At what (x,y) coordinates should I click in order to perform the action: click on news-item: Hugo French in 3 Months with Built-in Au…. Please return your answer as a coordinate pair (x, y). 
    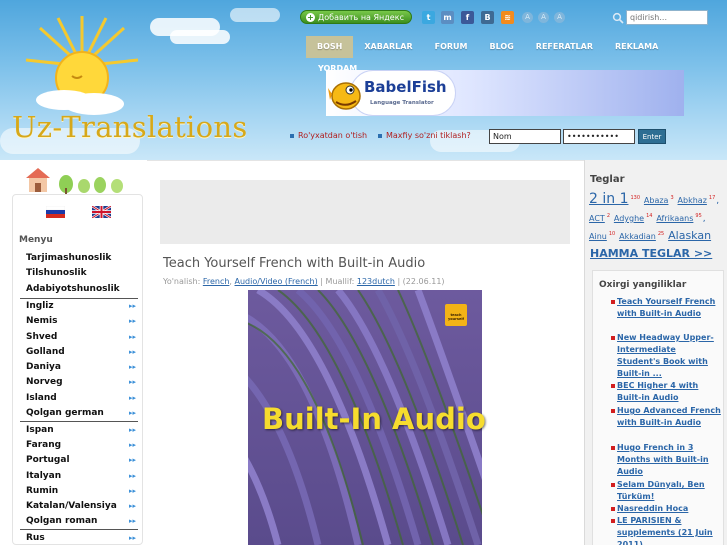
    Looking at the image, I should click on (666, 460).